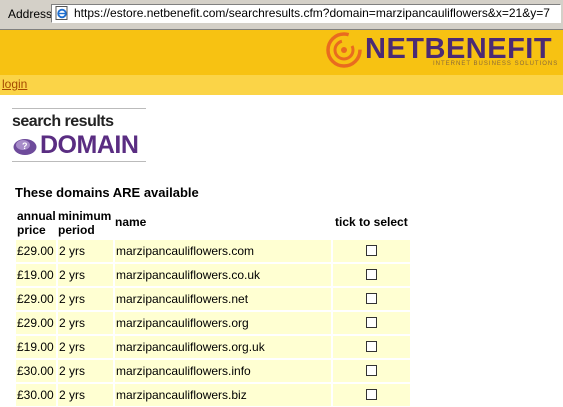 This screenshot has height=407, width=563. What do you see at coordinates (14, 84) in the screenshot?
I see `login-link: login` at bounding box center [14, 84].